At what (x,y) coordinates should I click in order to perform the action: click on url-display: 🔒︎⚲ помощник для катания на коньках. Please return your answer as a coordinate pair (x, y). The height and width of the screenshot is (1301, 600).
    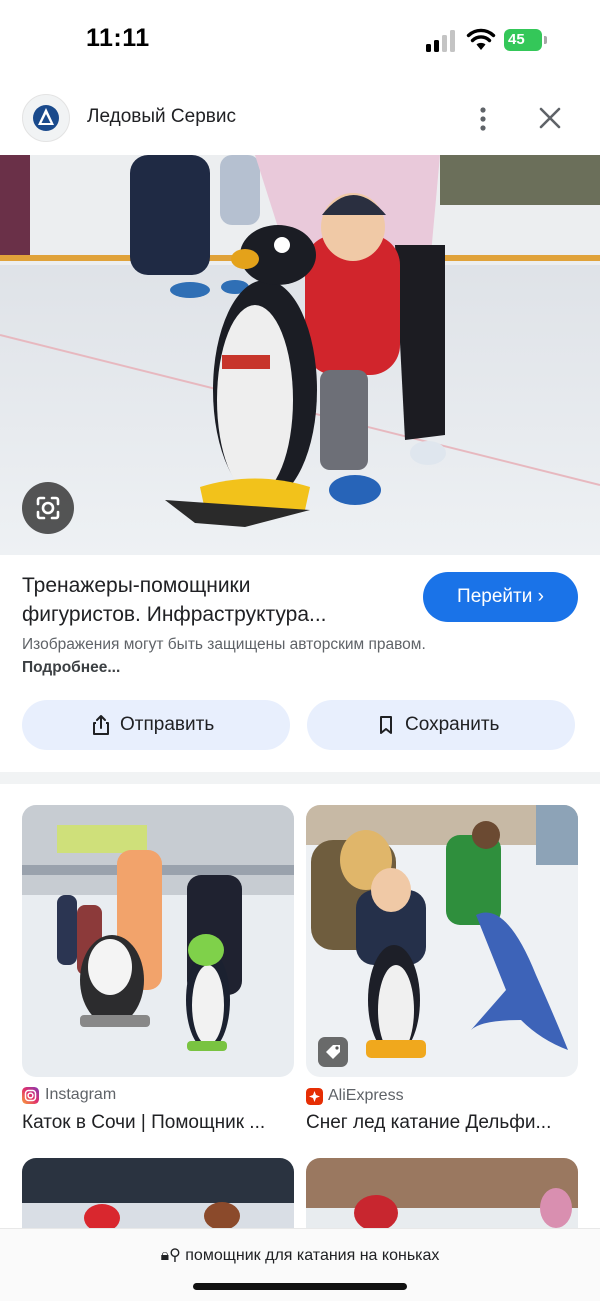
    Looking at the image, I should click on (300, 1255).